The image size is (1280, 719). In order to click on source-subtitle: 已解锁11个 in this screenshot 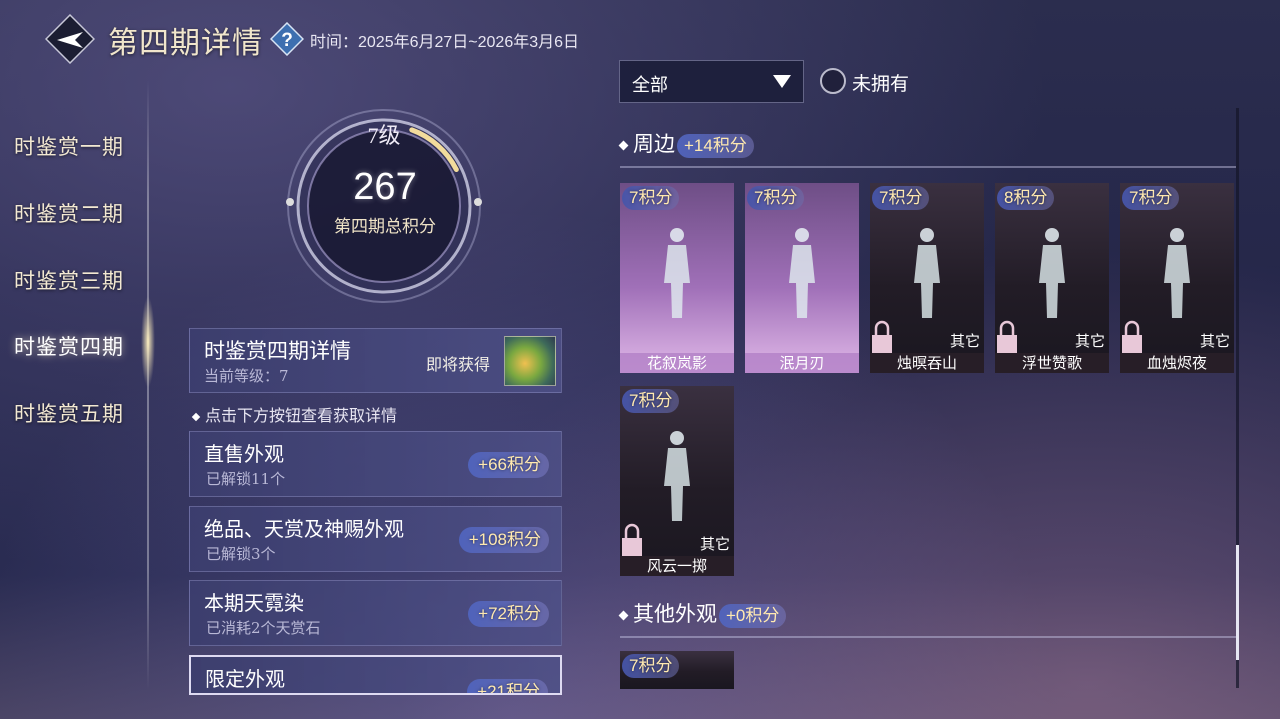, I will do `click(246, 479)`.